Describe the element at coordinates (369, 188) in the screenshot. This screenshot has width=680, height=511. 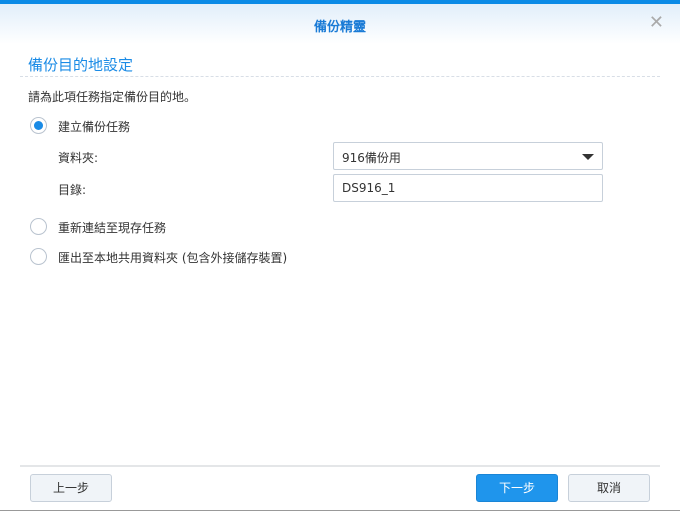
I see `directory-value: DS916_1` at that location.